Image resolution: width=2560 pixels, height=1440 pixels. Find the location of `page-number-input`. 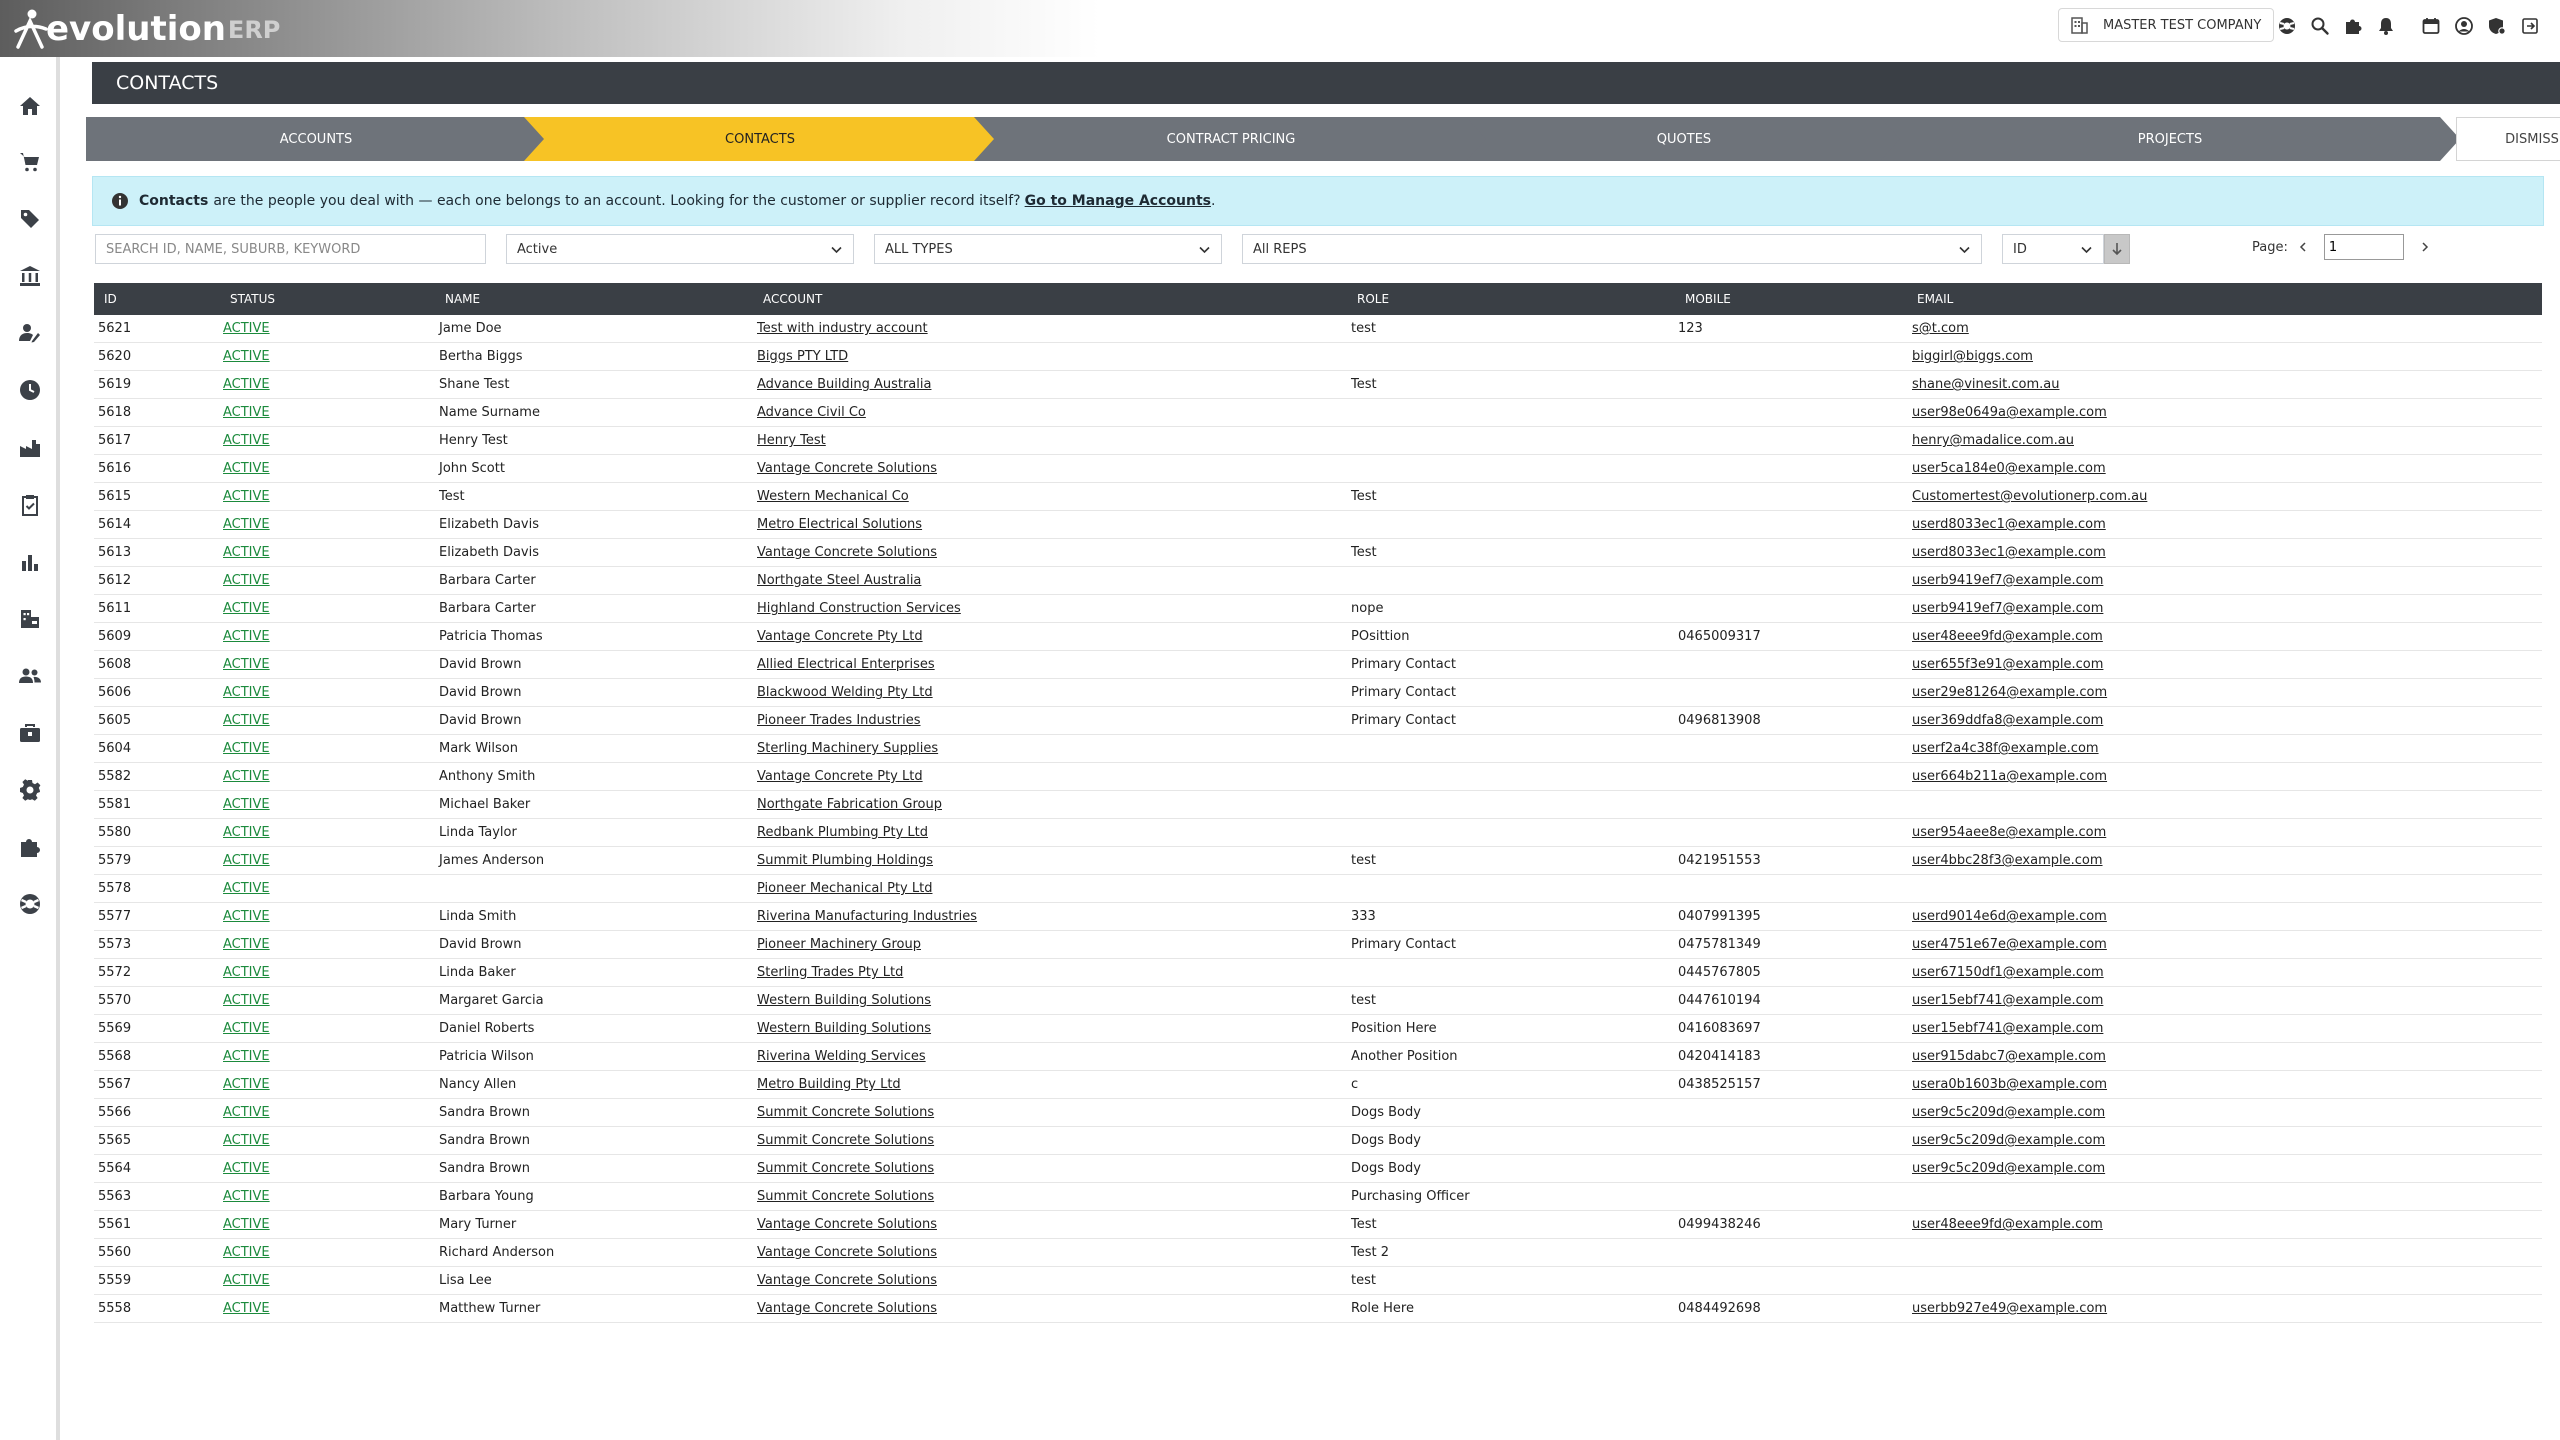

page-number-input is located at coordinates (2363, 247).